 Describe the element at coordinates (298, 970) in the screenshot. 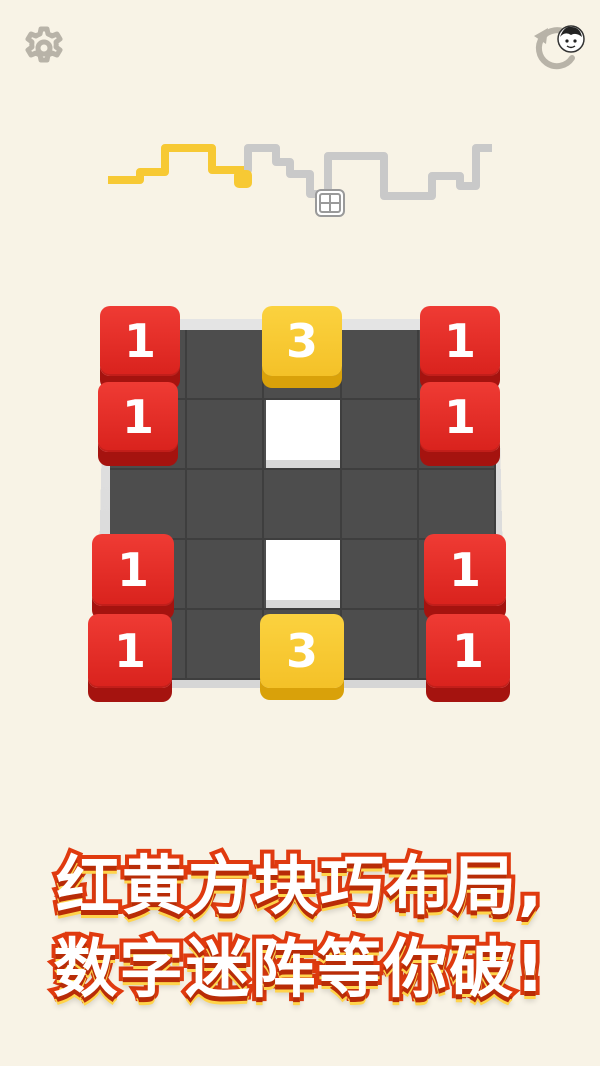

I see `promo-headline-line2: 数字迷阵等你破!` at that location.